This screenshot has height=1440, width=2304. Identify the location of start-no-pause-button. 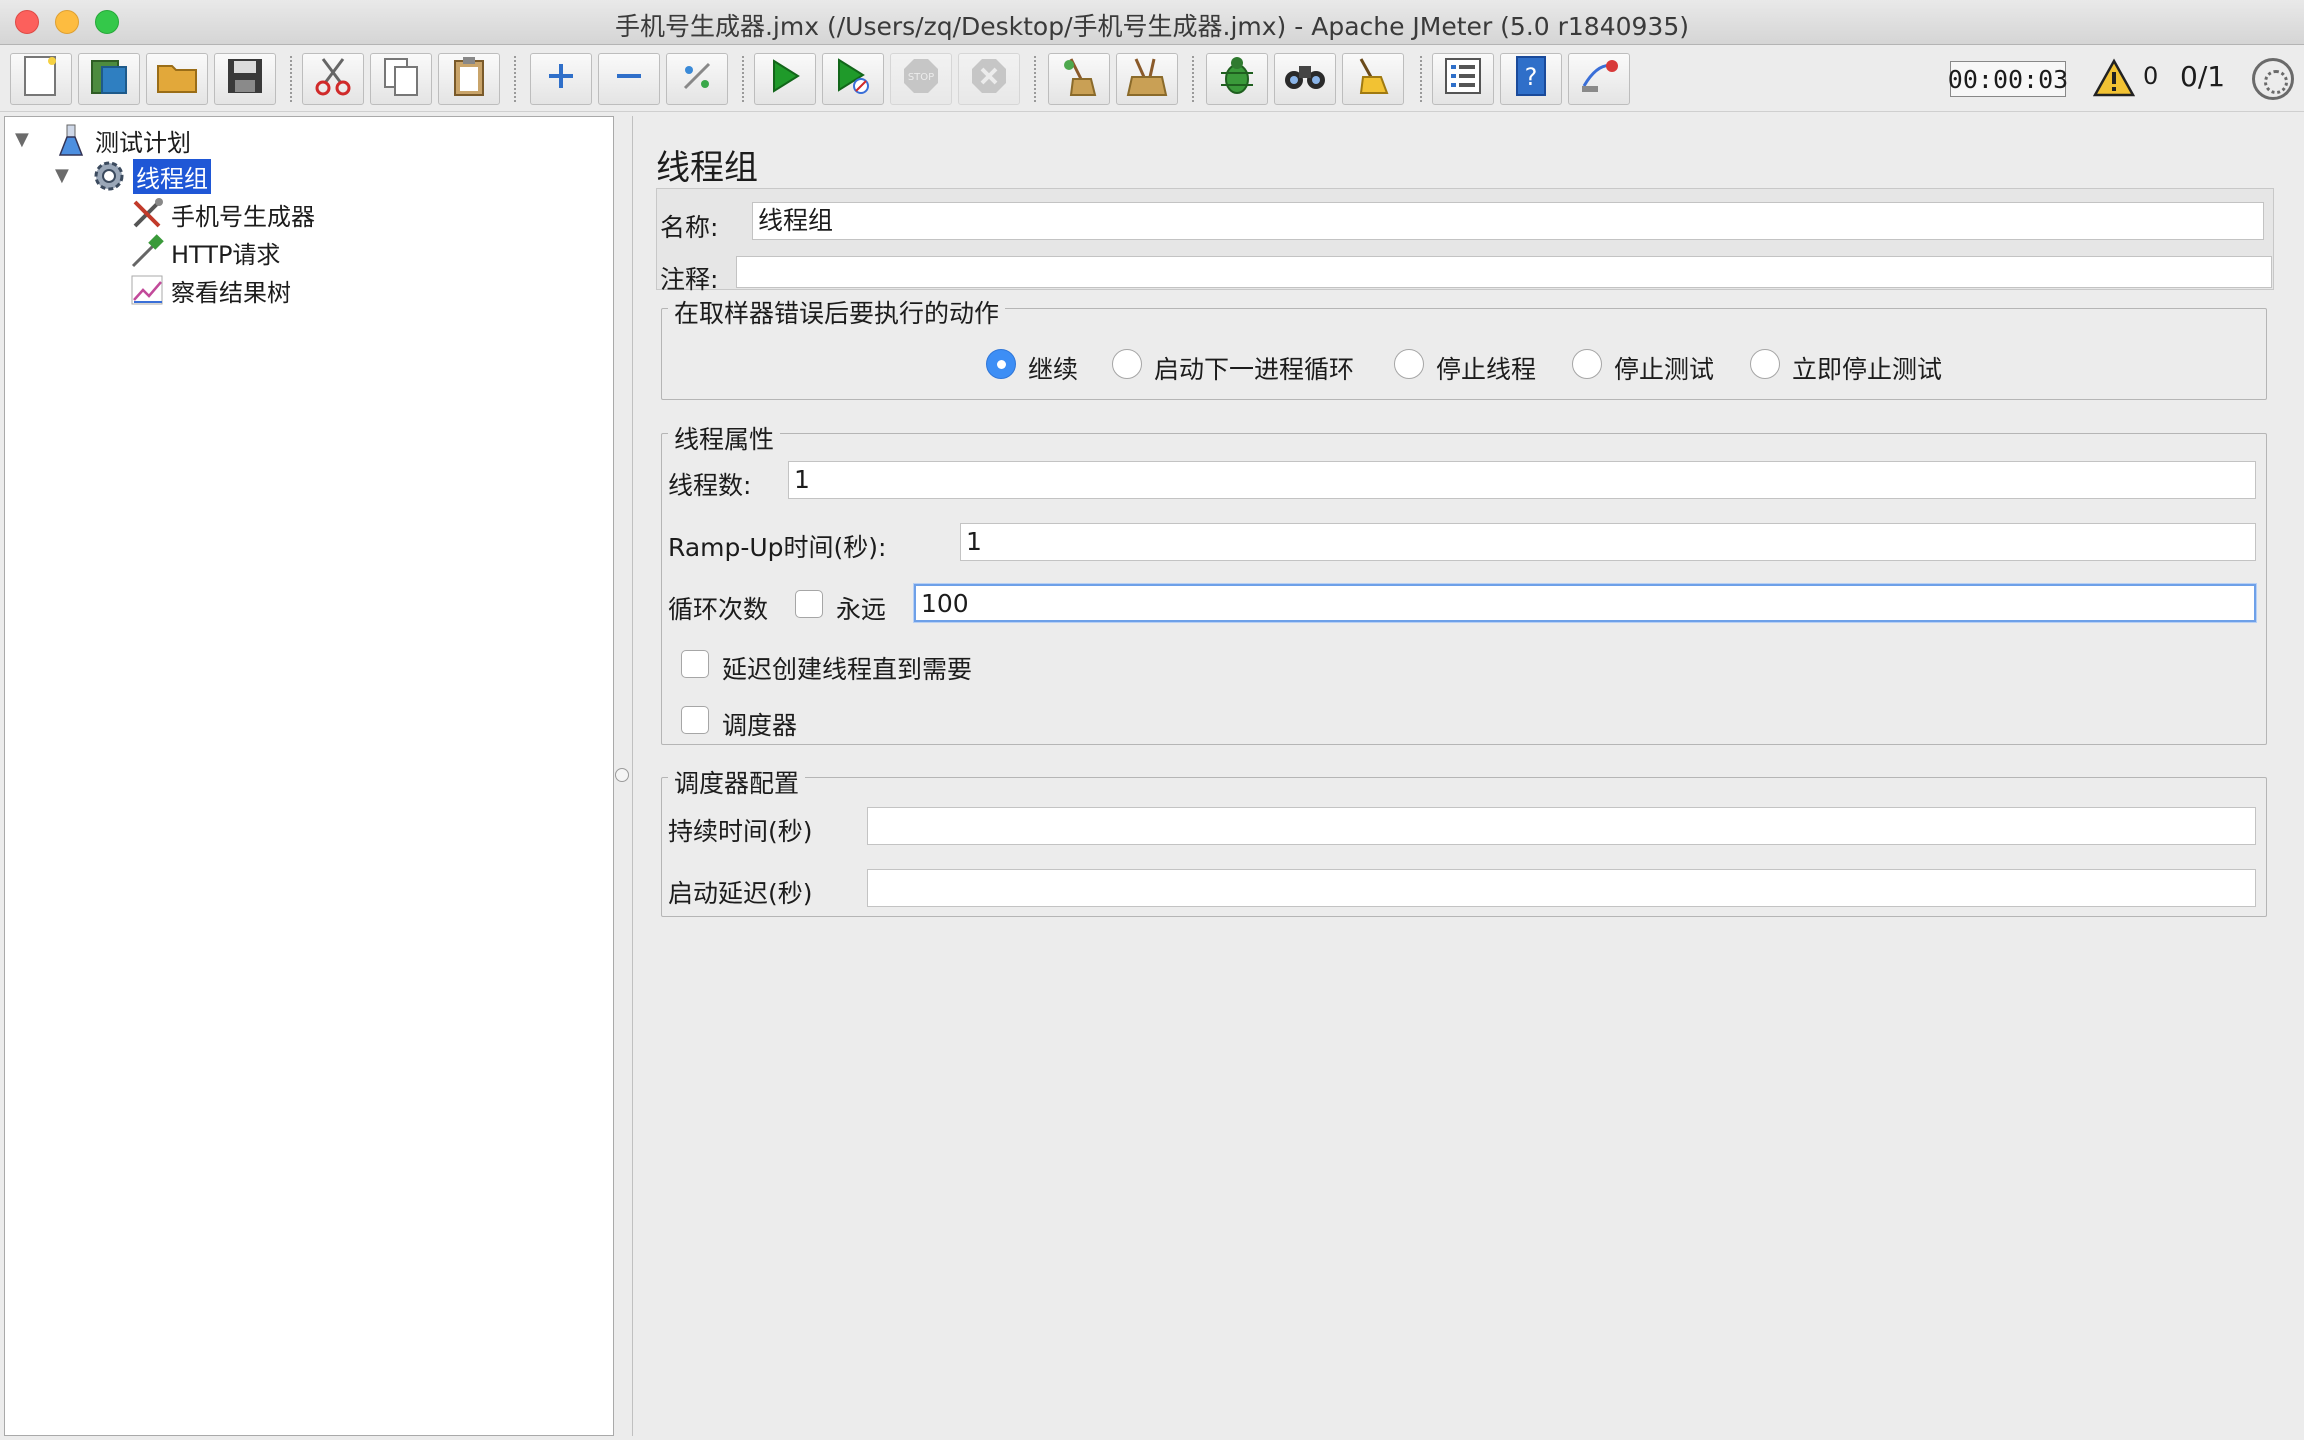
(853, 79).